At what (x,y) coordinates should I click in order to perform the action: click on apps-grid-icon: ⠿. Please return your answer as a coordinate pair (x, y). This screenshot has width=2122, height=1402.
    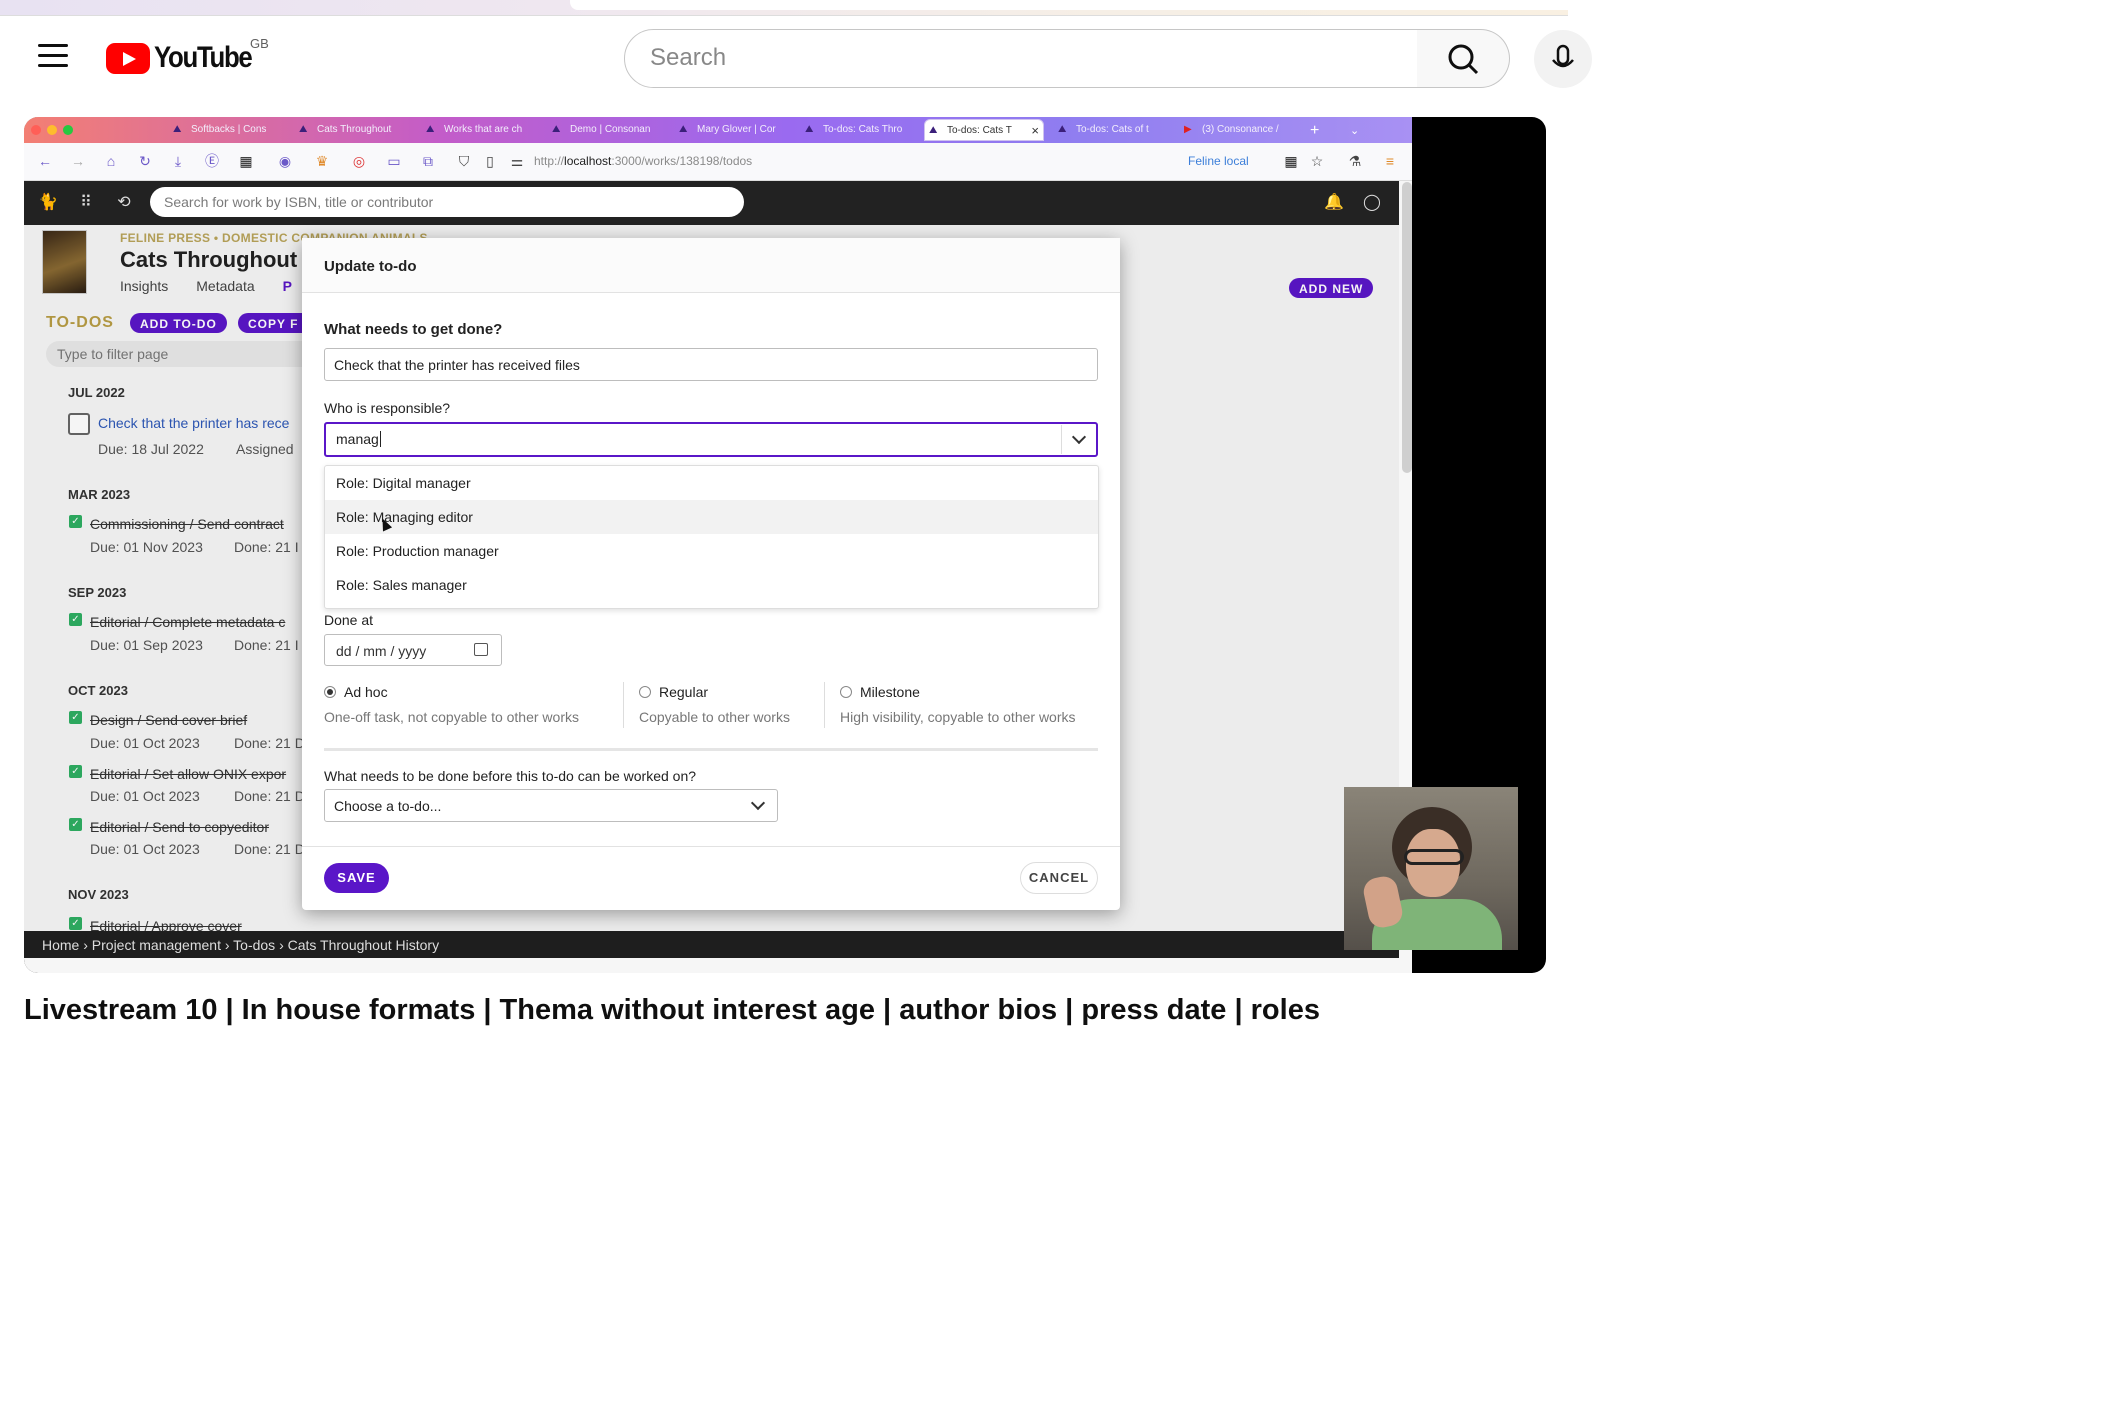
    Looking at the image, I should click on (86, 203).